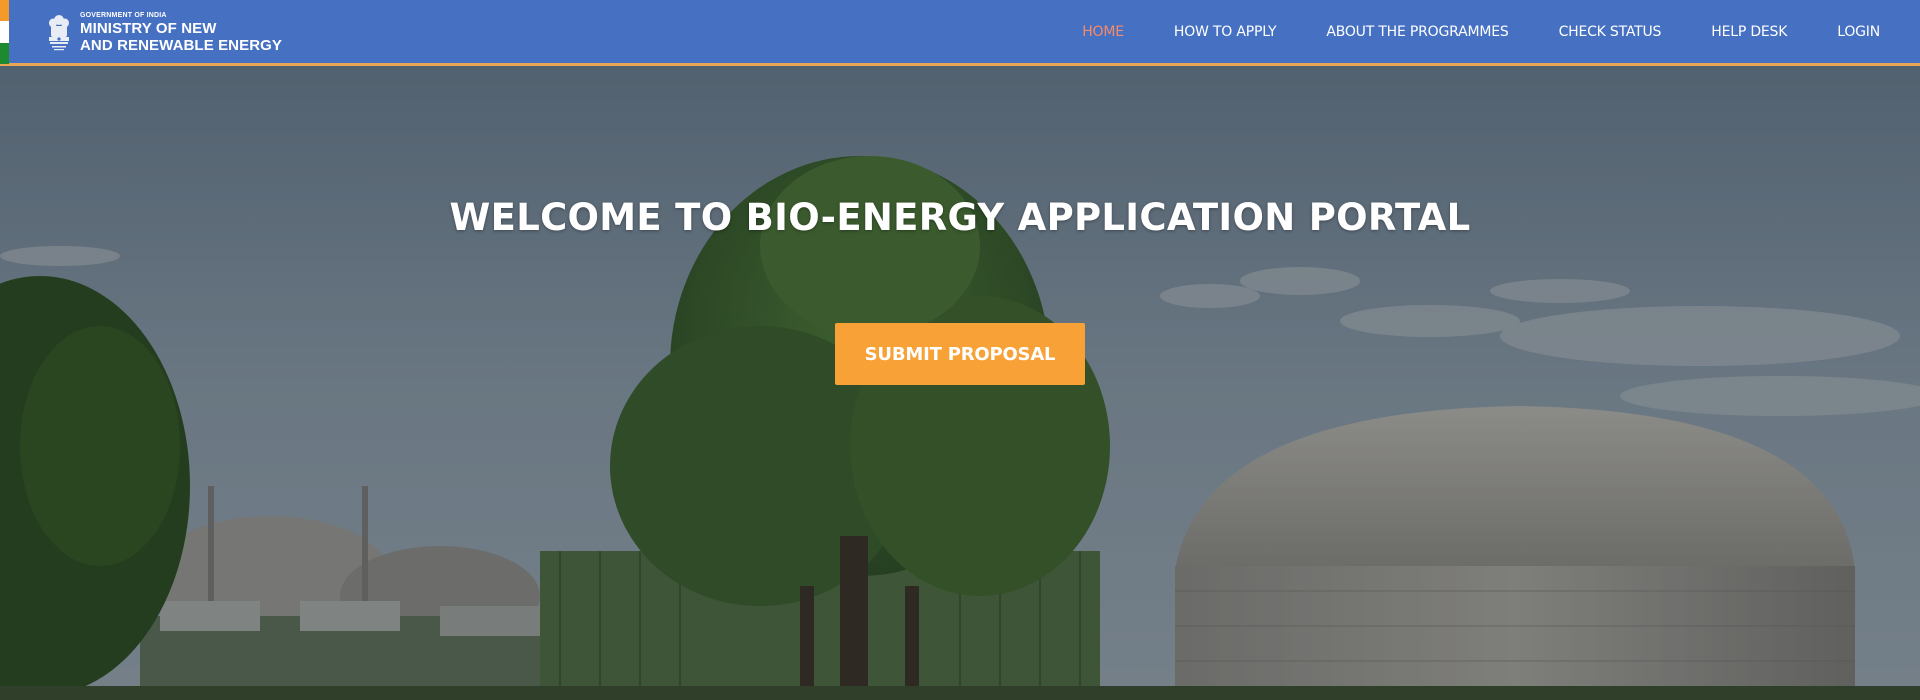  I want to click on ministry-name-line-2: AND RENEWABLE ENERGY, so click(181, 45).